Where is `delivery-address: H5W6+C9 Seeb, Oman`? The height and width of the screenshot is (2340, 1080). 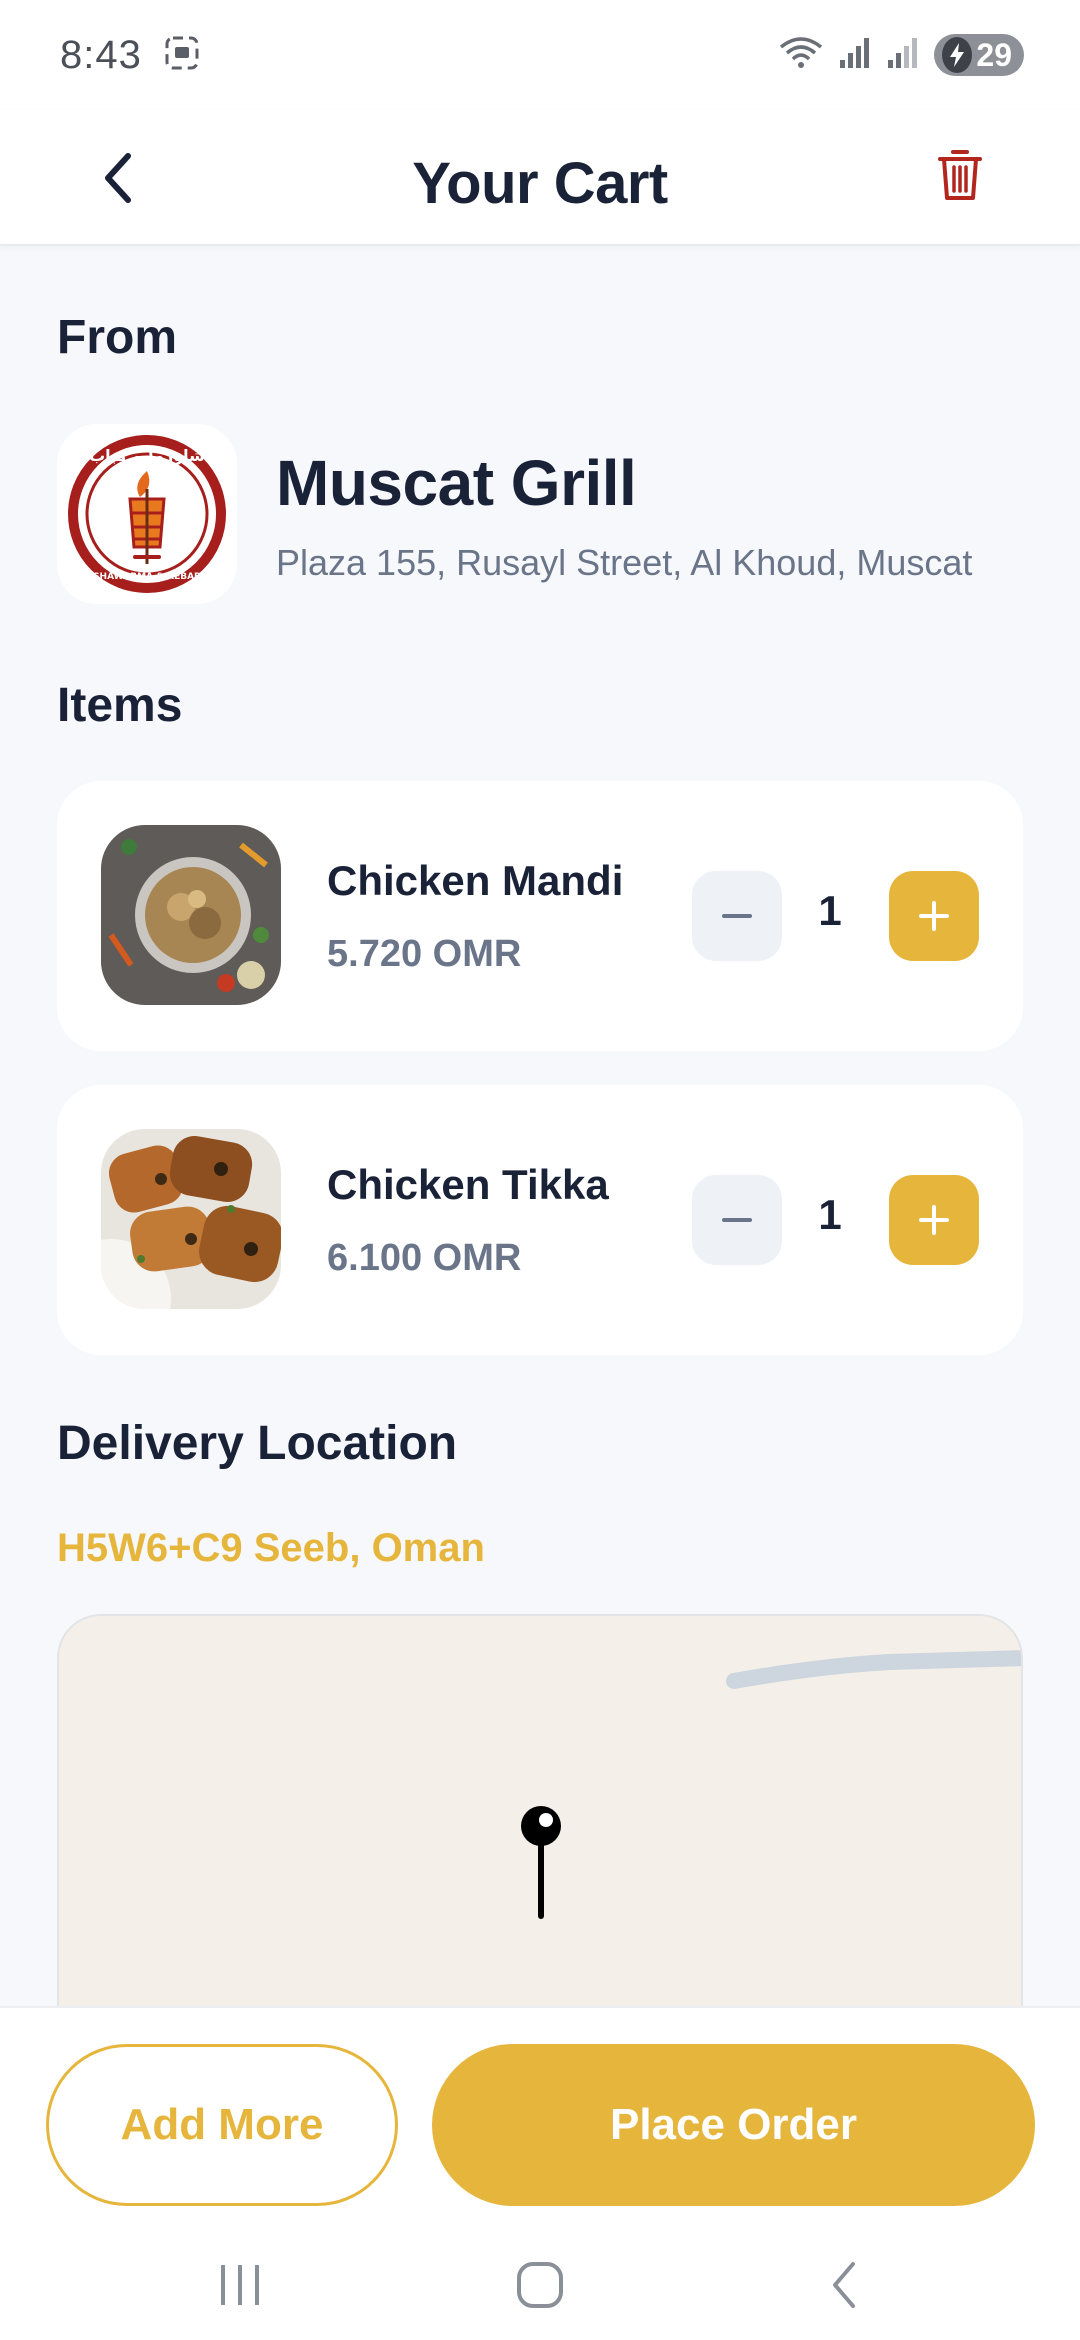 delivery-address: H5W6+C9 Seeb, Oman is located at coordinates (271, 1548).